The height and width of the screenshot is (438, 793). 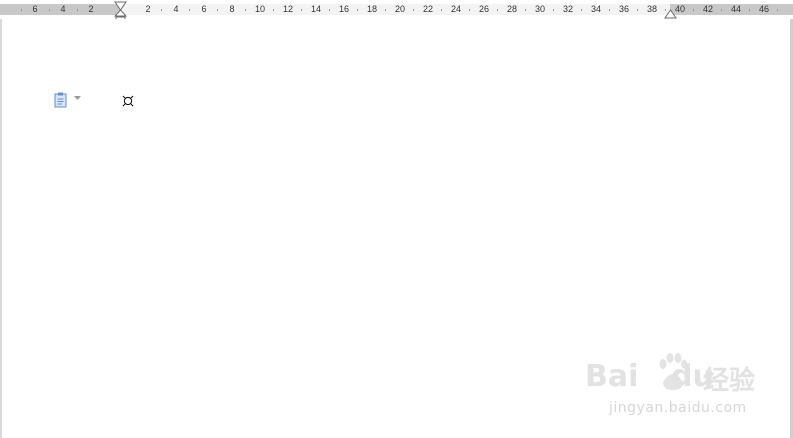 What do you see at coordinates (512, 9) in the screenshot?
I see `ruler-number: 28` at bounding box center [512, 9].